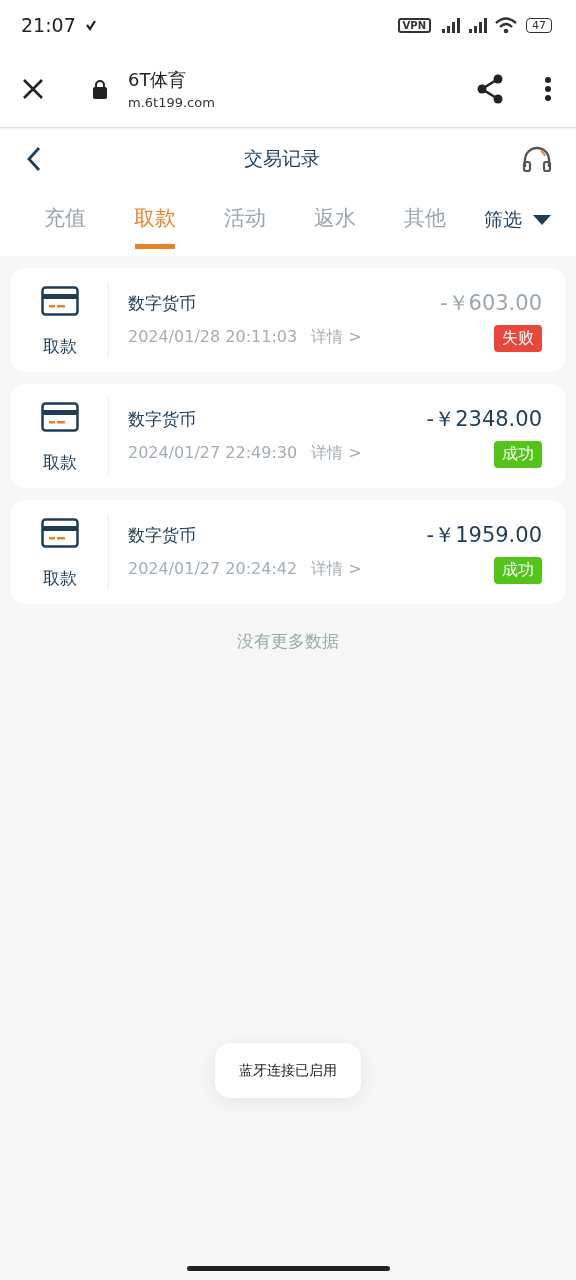 This screenshot has width=576, height=1280. Describe the element at coordinates (518, 222) in the screenshot. I see `filter-button: 筛选` at that location.